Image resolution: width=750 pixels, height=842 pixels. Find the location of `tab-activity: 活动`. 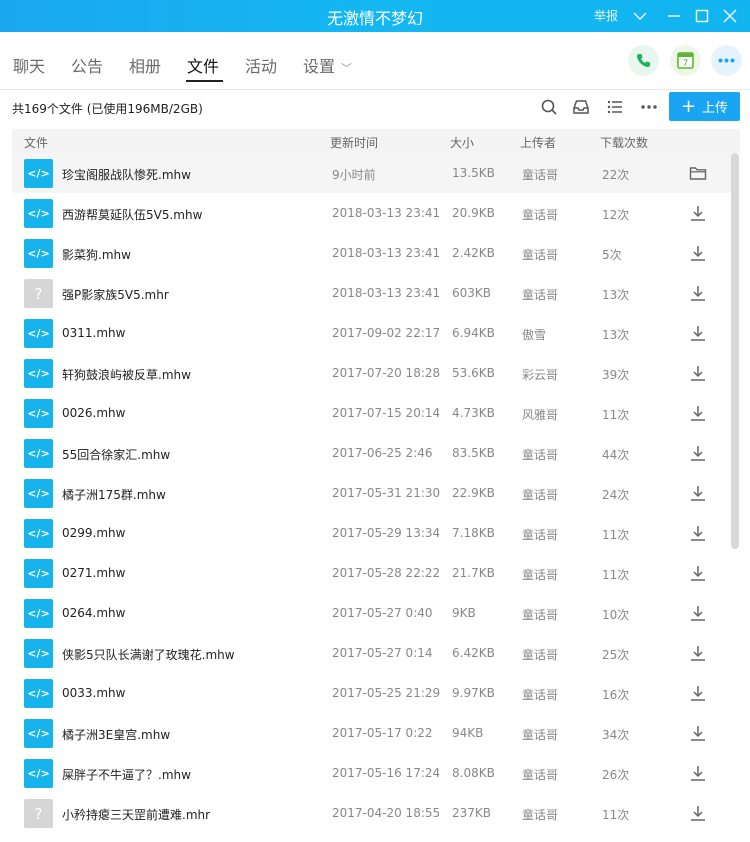

tab-activity: 活动 is located at coordinates (261, 65).